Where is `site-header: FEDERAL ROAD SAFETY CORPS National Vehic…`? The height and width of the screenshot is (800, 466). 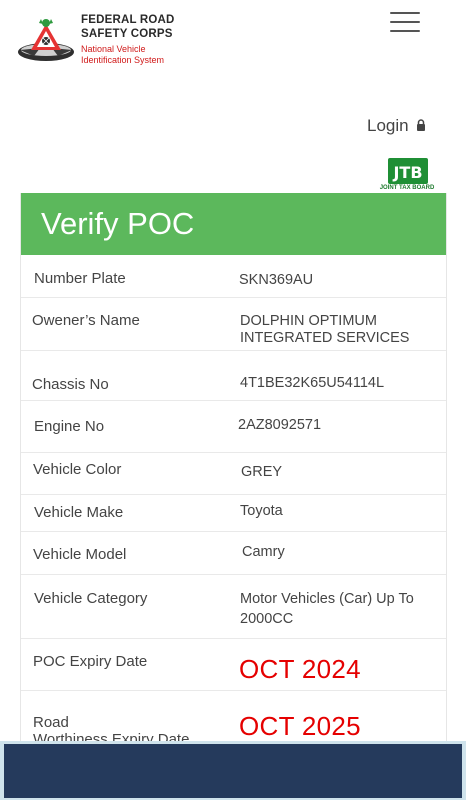 site-header: FEDERAL ROAD SAFETY CORPS National Vehic… is located at coordinates (233, 45).